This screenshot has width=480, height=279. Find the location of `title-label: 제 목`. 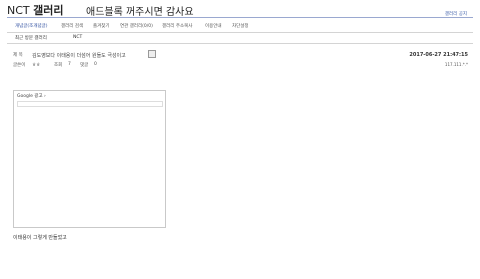

title-label: 제 목 is located at coordinates (18, 55).